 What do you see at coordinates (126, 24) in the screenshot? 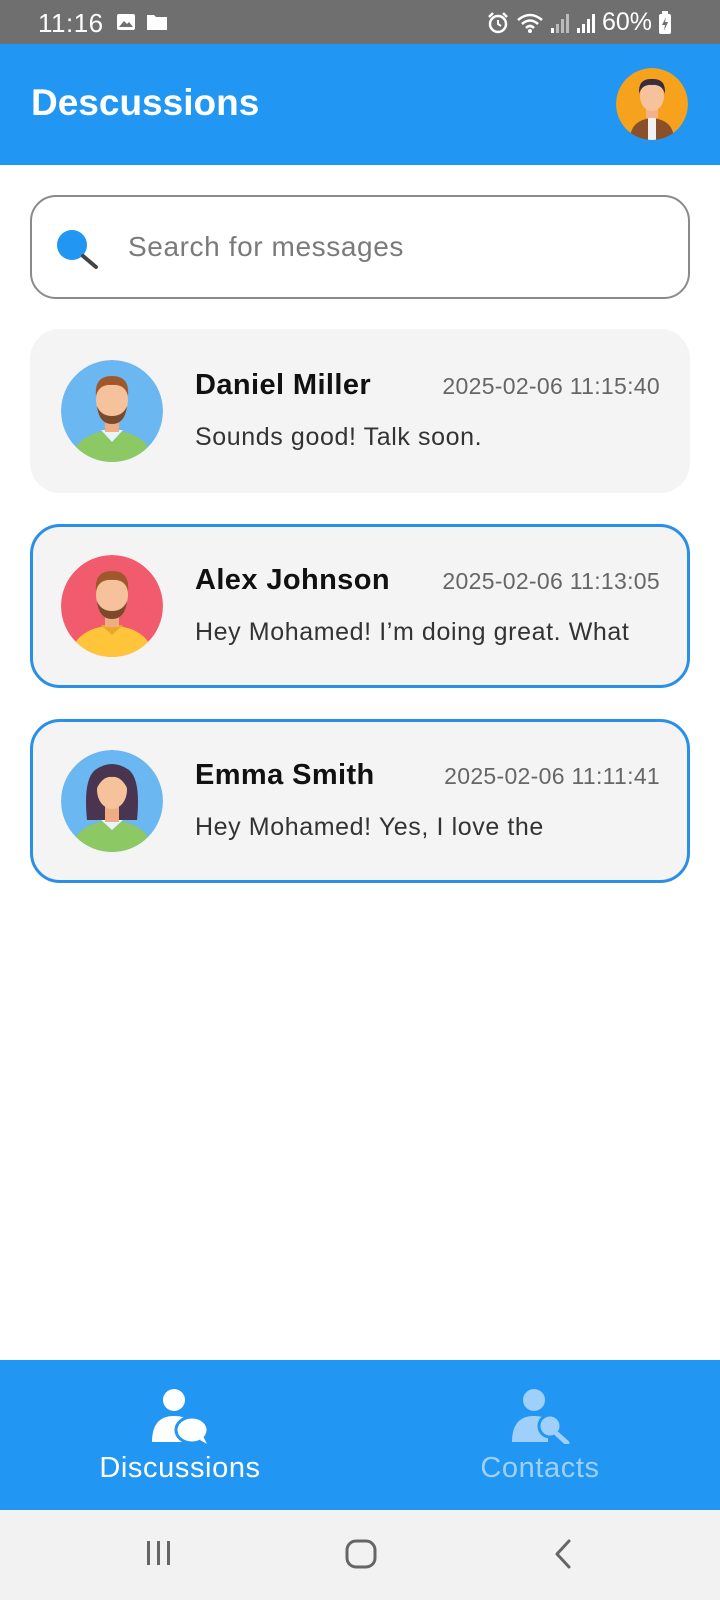
I see `image-icon` at bounding box center [126, 24].